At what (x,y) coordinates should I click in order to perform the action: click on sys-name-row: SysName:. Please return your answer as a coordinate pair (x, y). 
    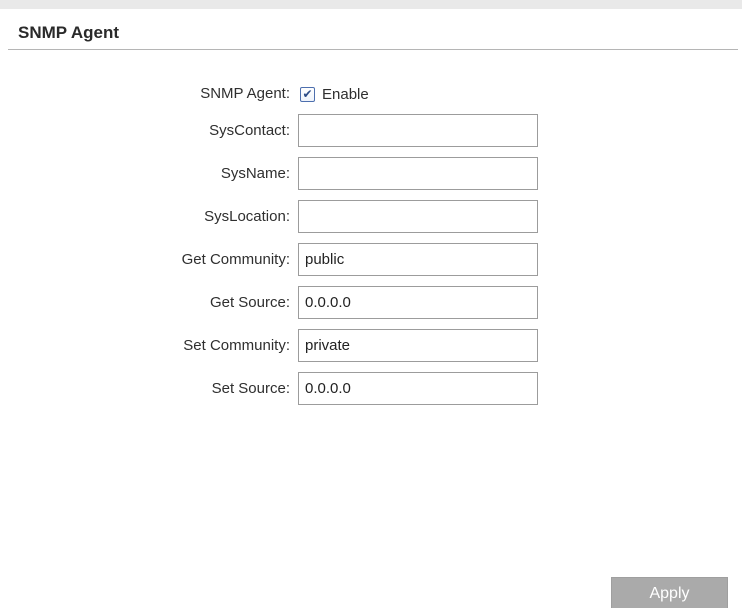
    Looking at the image, I should click on (371, 173).